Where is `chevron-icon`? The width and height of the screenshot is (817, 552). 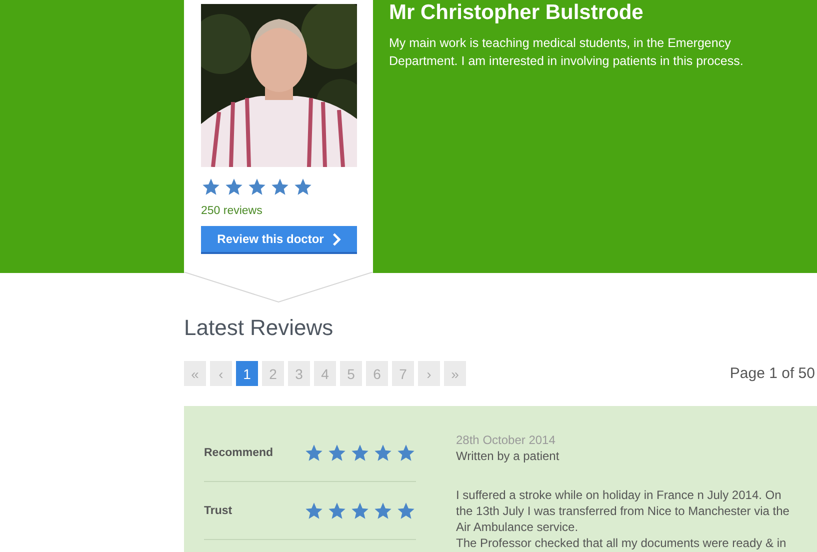 chevron-icon is located at coordinates (336, 239).